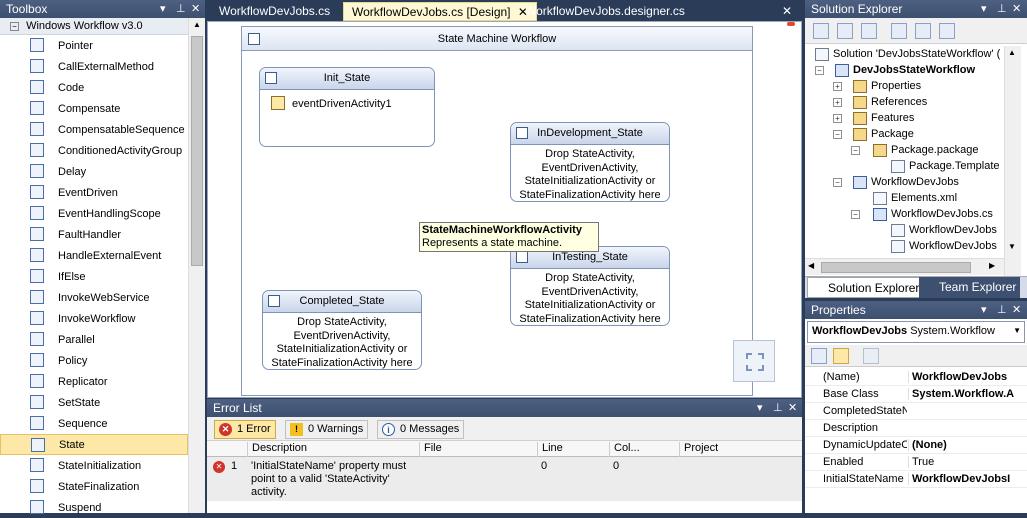 Image resolution: width=1027 pixels, height=518 pixels. Describe the element at coordinates (923, 31) in the screenshot. I see `view-designer-icon` at that location.